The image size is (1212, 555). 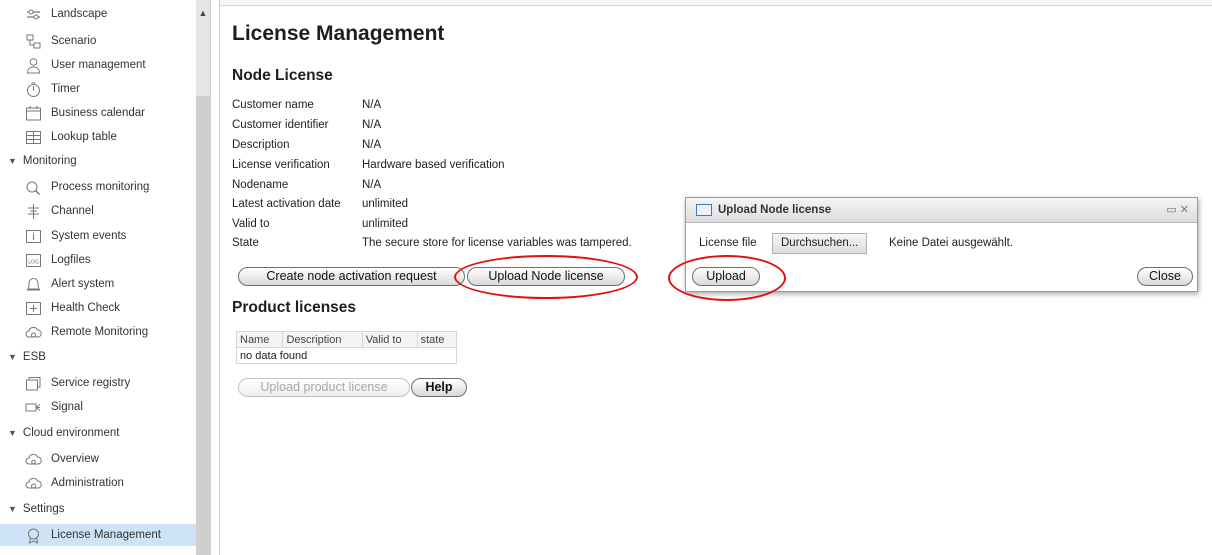 What do you see at coordinates (322, 339) in the screenshot?
I see `column-header-description: Description` at bounding box center [322, 339].